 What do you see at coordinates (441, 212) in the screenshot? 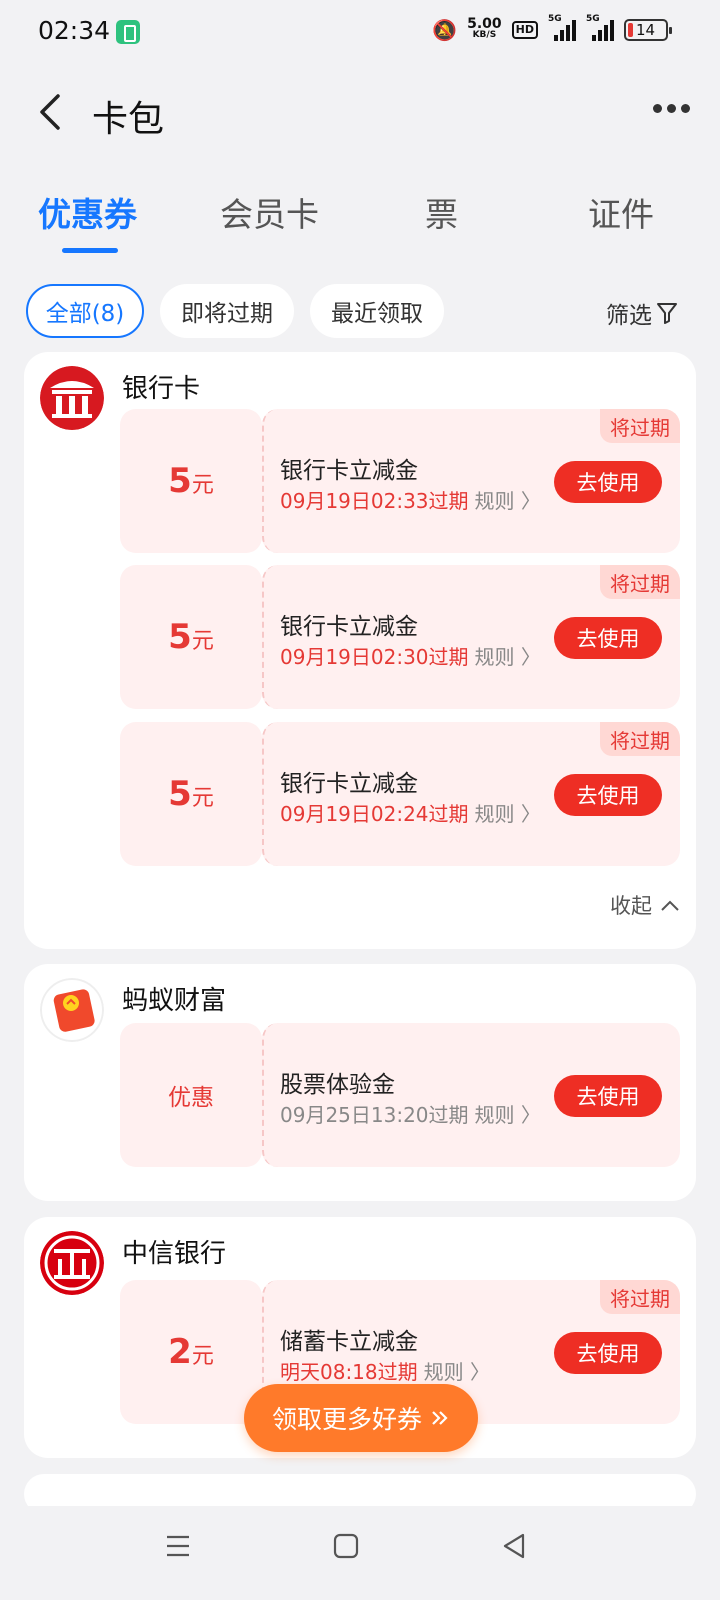
I see `tab-tickets: 票` at bounding box center [441, 212].